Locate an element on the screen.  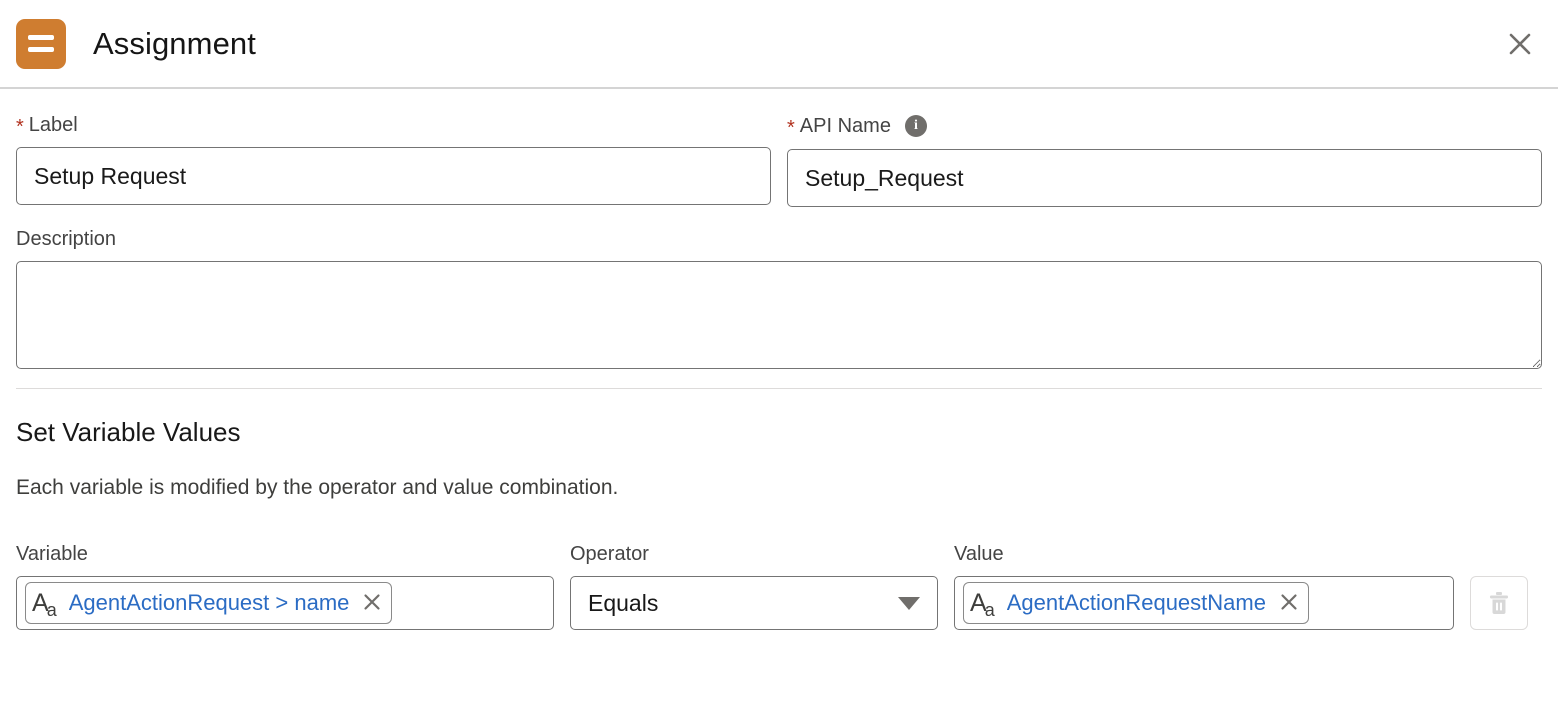
delete-column is located at coordinates (1506, 603).